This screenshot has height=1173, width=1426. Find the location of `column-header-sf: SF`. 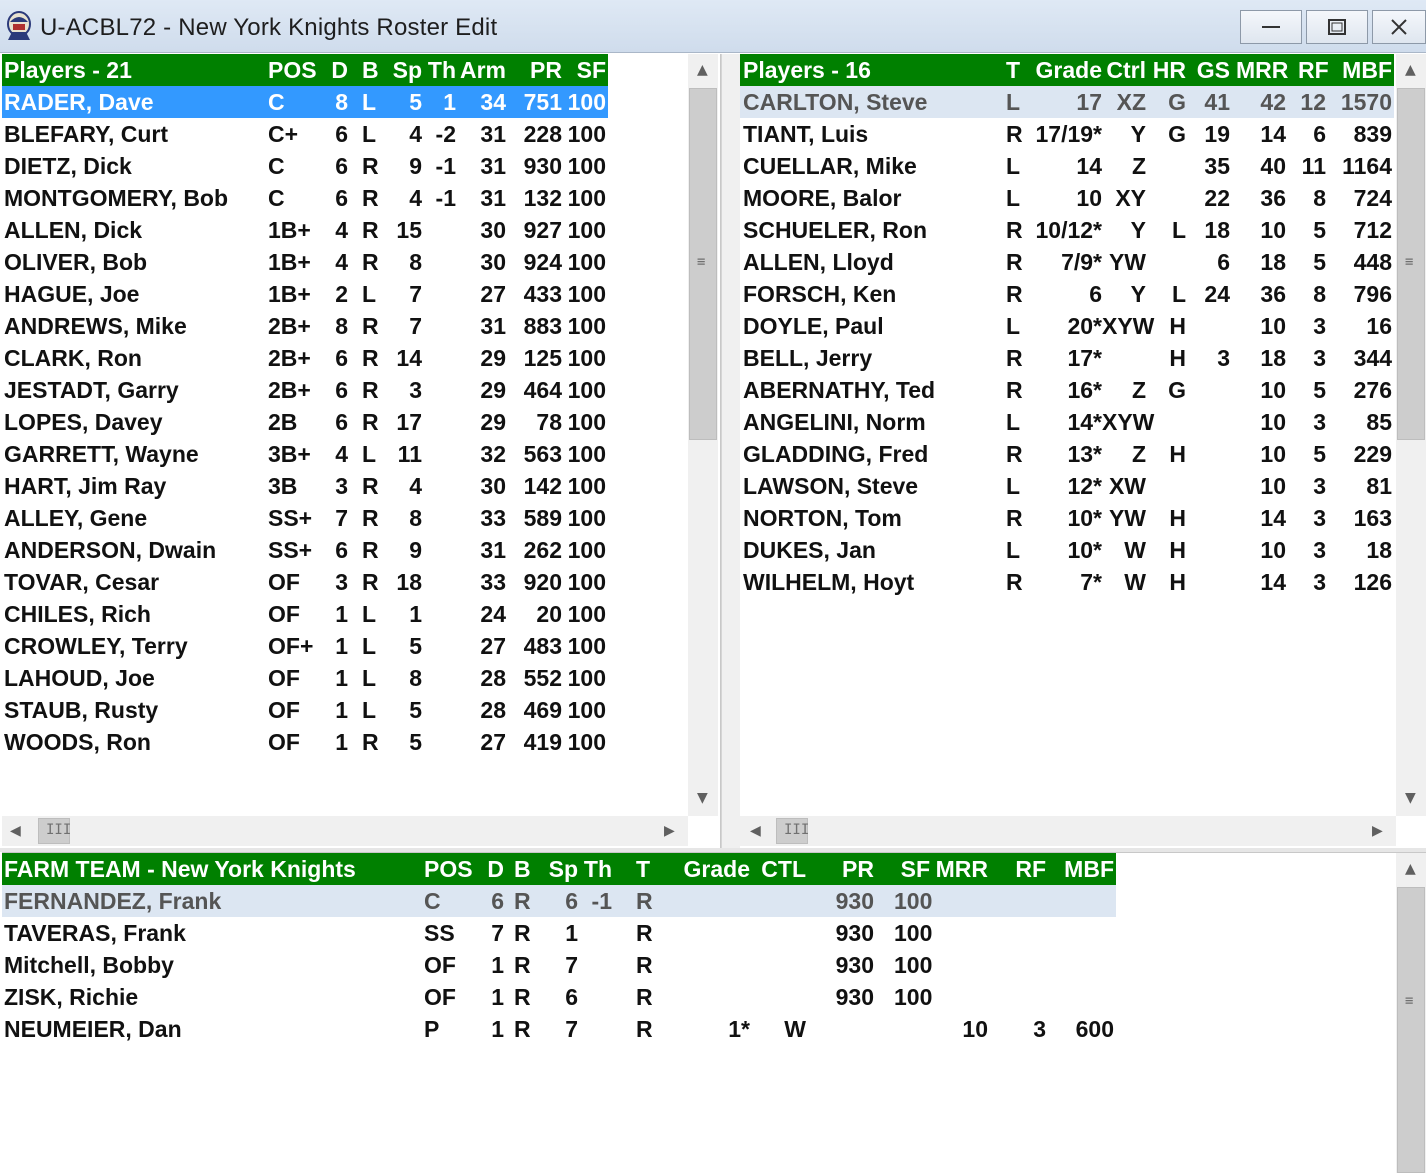

column-header-sf: SF is located at coordinates (591, 70).